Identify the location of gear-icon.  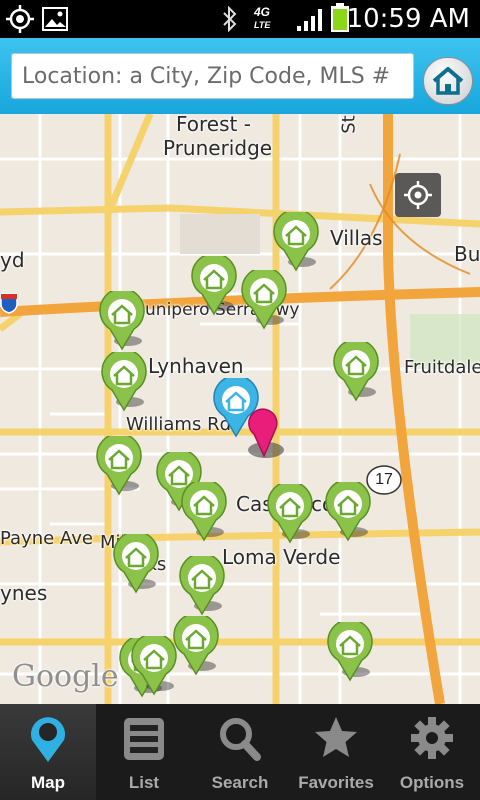
(432, 738).